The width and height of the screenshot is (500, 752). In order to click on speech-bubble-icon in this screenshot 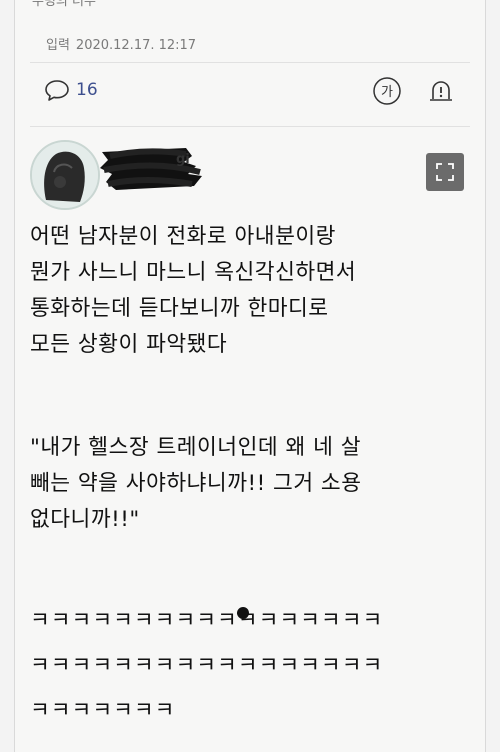, I will do `click(57, 90)`.